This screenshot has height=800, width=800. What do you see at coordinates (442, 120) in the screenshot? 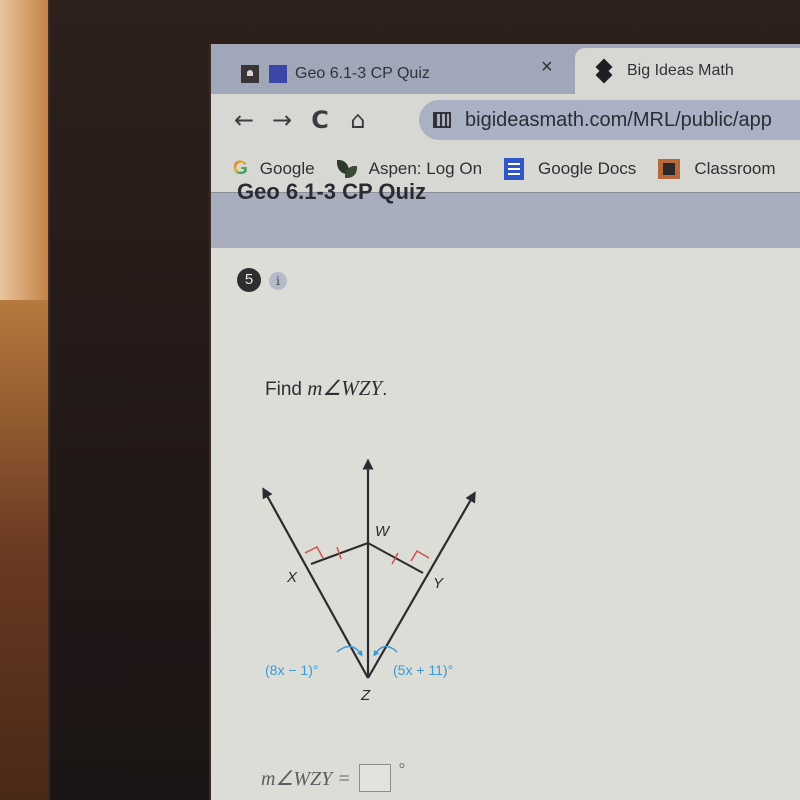
I see `site-info-icon` at bounding box center [442, 120].